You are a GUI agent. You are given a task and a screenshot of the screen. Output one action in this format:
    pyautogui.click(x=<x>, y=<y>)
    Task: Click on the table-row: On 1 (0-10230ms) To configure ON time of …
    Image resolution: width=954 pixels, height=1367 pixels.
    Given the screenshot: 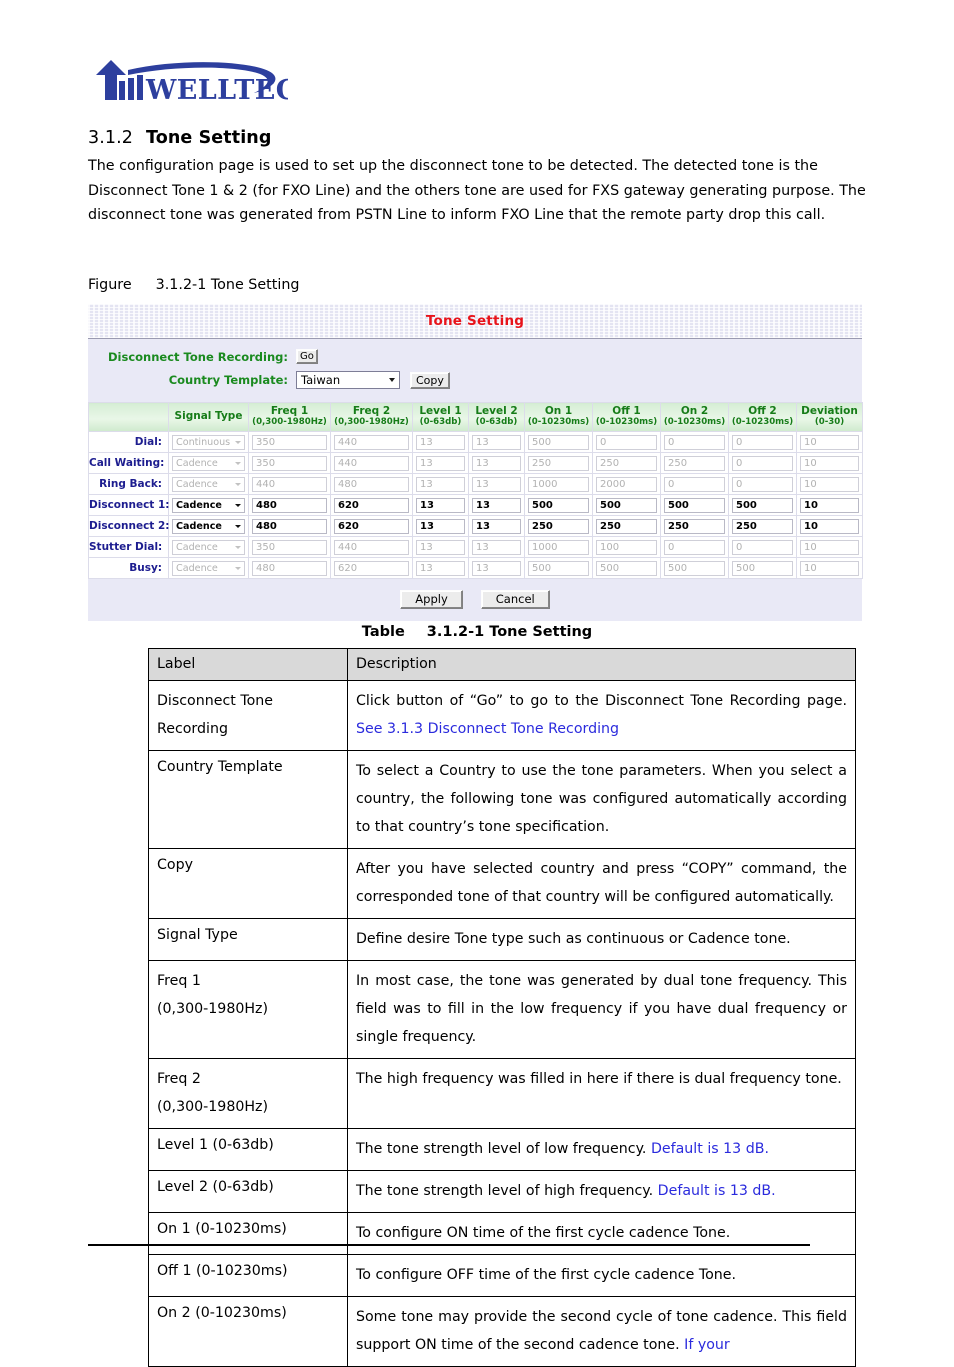 What is the action you would take?
    pyautogui.click(x=502, y=1233)
    